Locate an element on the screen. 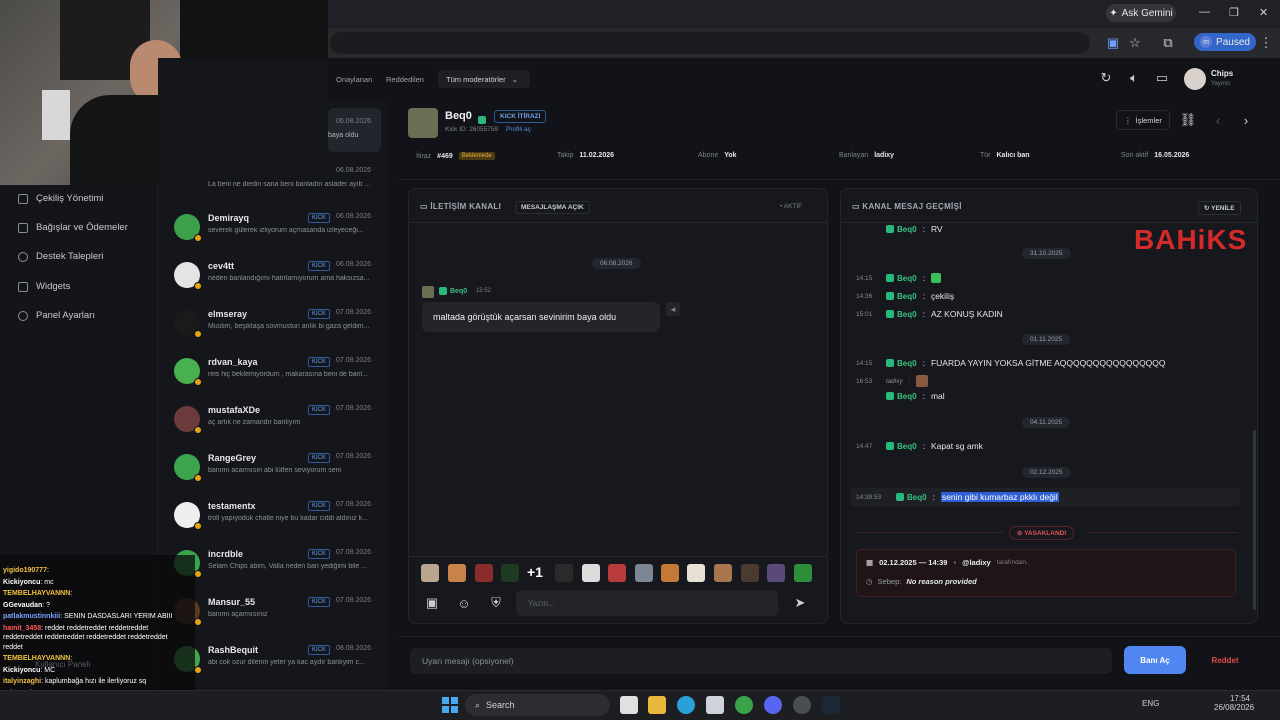 This screenshot has width=1280, height=720. nav-support: Destek Talepleri is located at coordinates (60, 256).